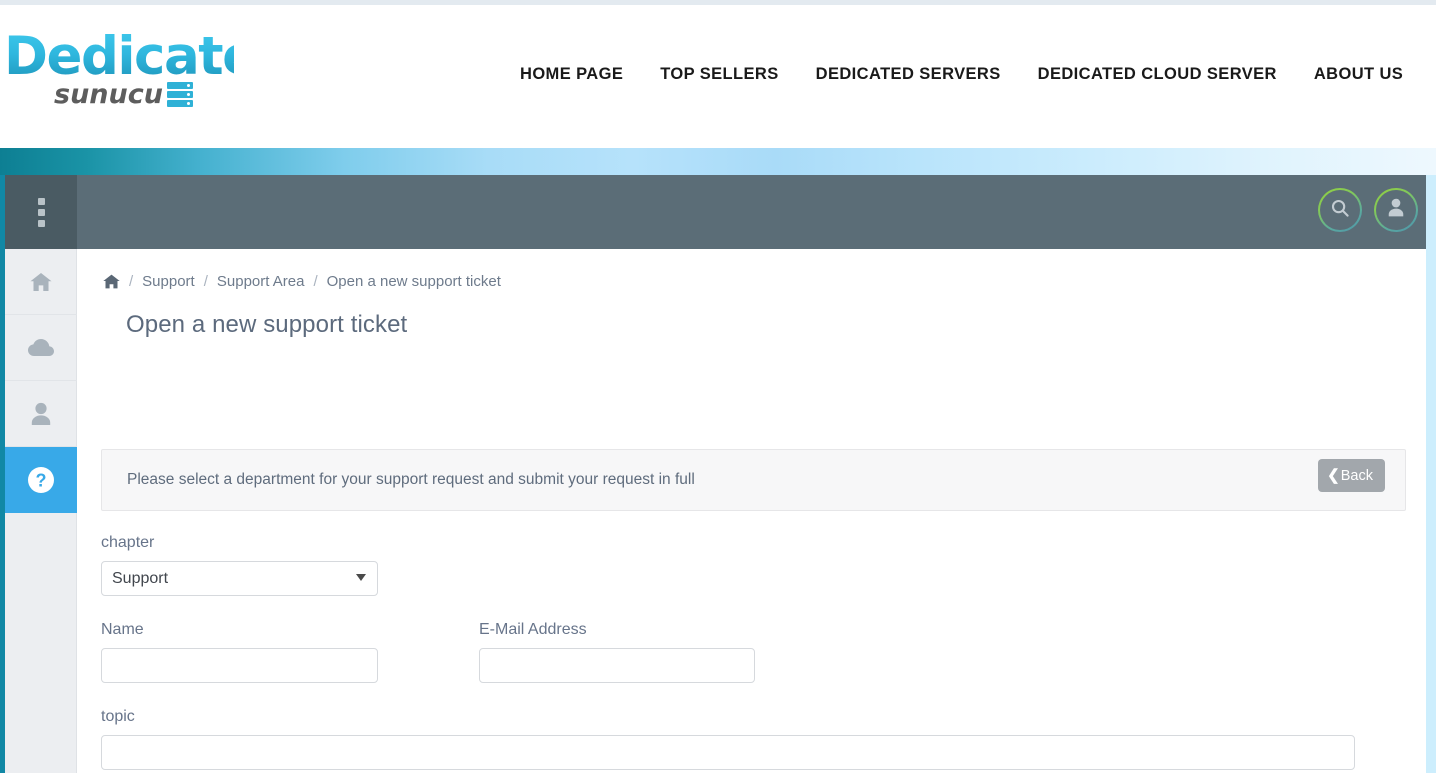 The height and width of the screenshot is (773, 1436). I want to click on breadcrumb-item-current: Open a new support ticket, so click(413, 281).